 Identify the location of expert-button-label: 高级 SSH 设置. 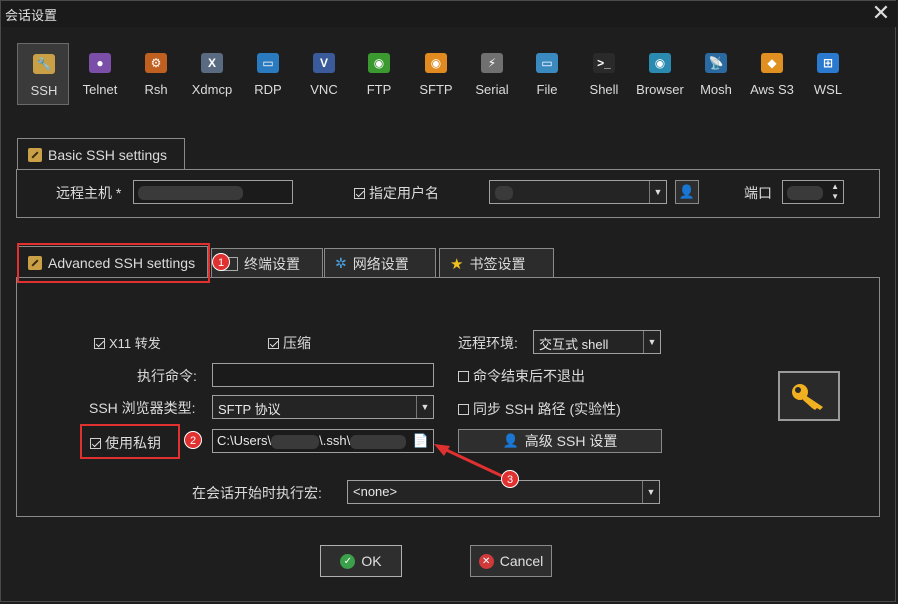
(571, 441).